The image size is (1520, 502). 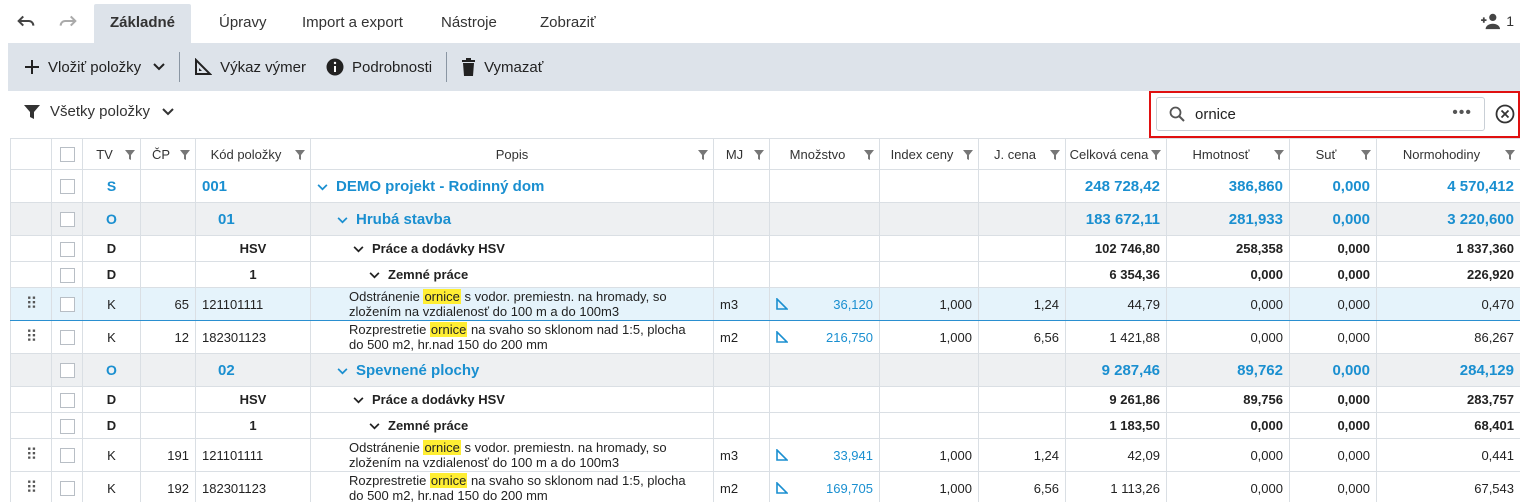 I want to click on tab-upravy: Úpravy, so click(x=243, y=23).